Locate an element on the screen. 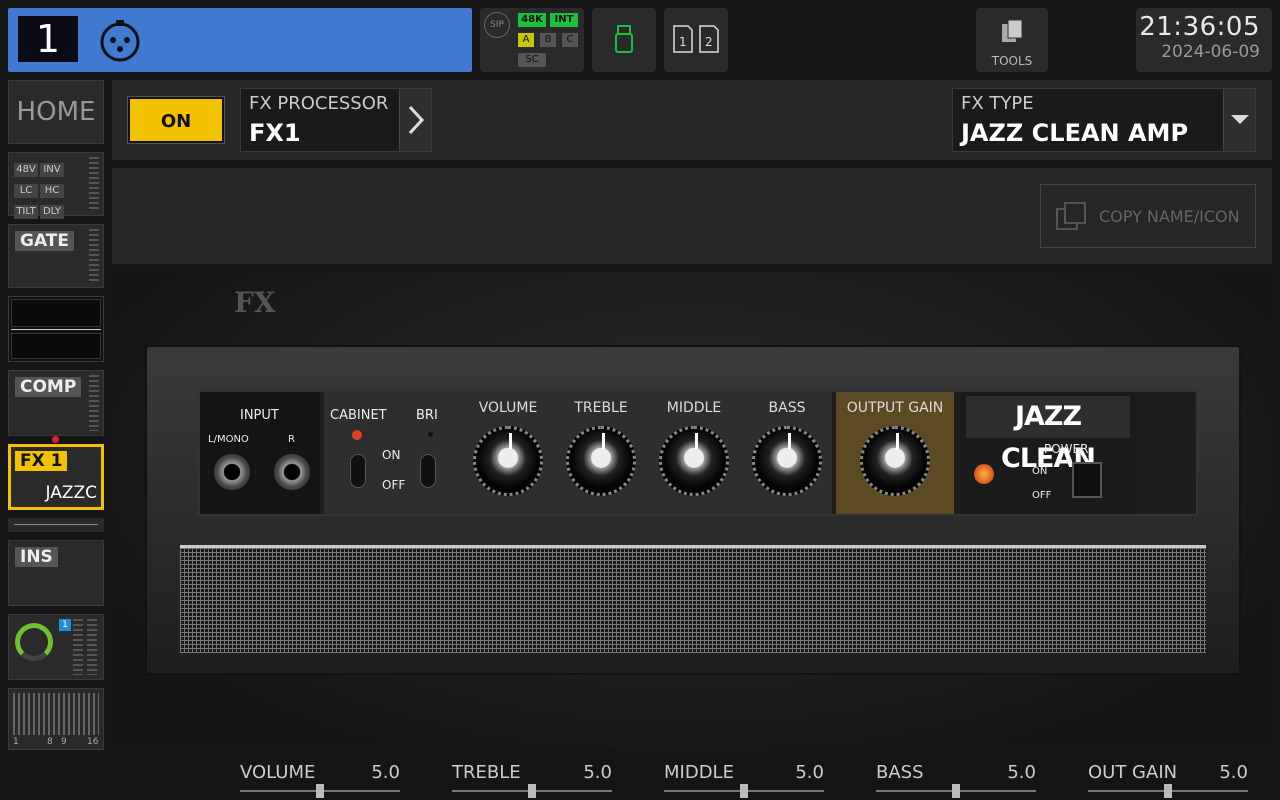  inv-toggle: INV is located at coordinates (52, 170).